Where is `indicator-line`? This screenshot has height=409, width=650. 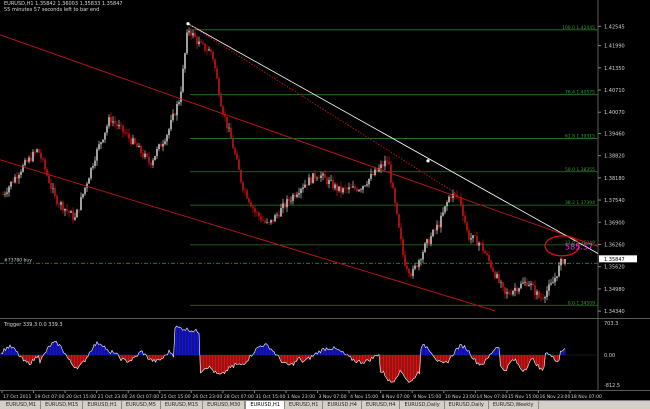
indicator-line is located at coordinates (283, 354).